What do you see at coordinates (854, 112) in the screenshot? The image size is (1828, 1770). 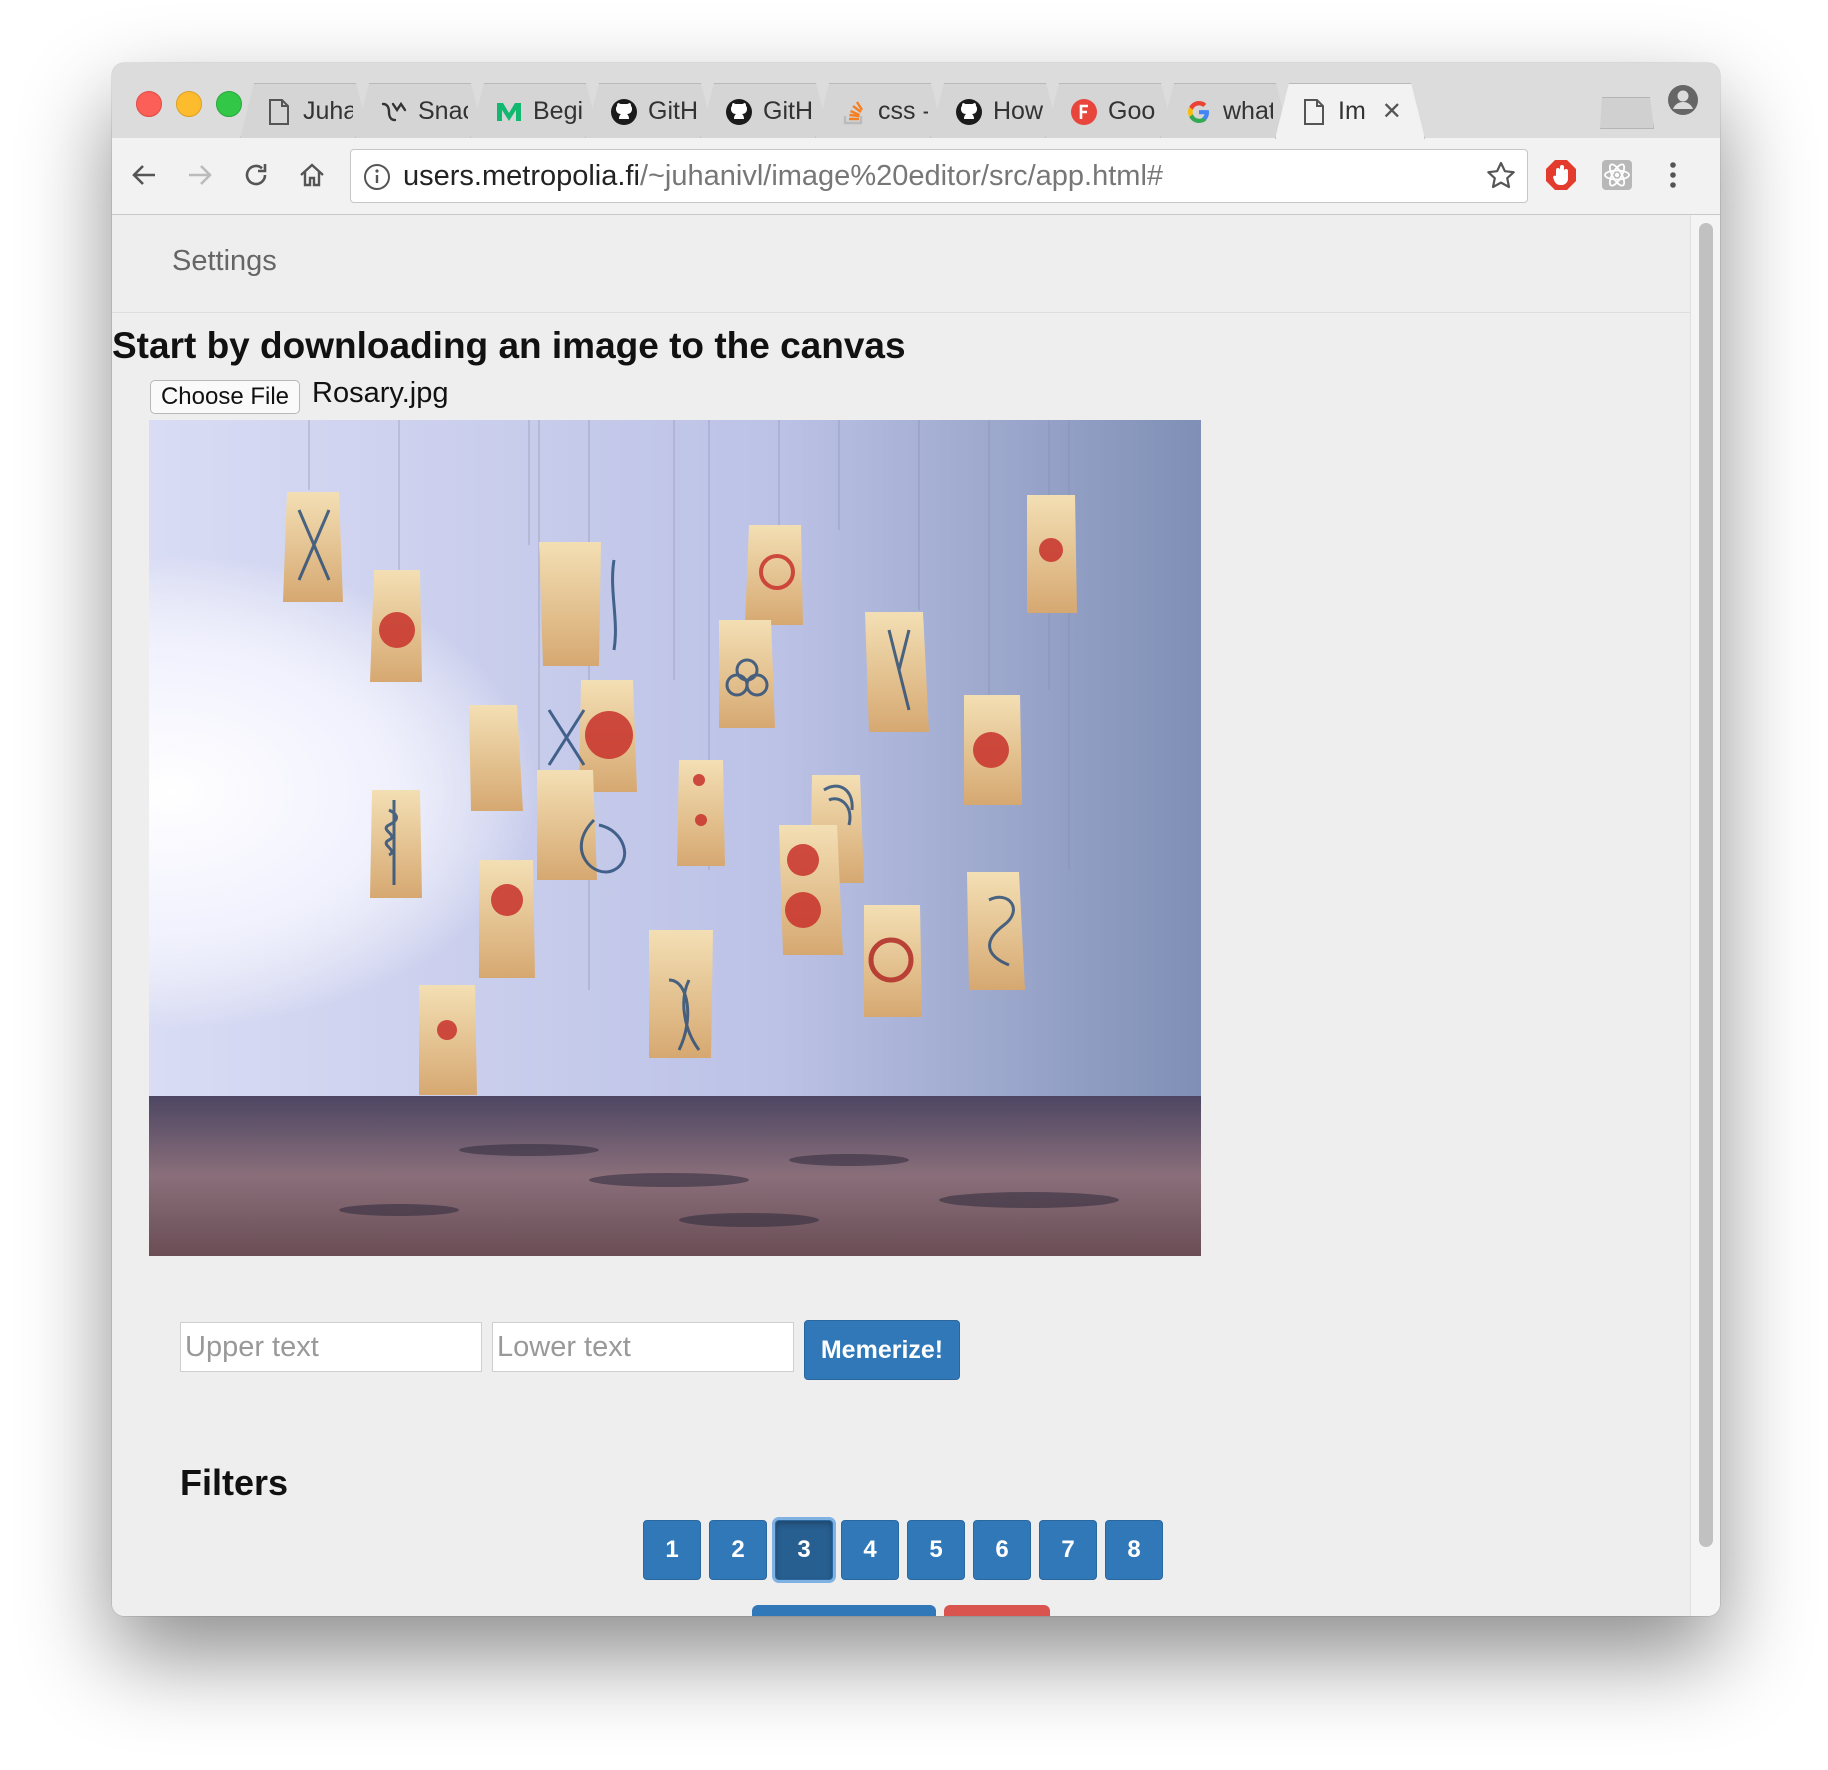 I see `stackoverflow-icon` at bounding box center [854, 112].